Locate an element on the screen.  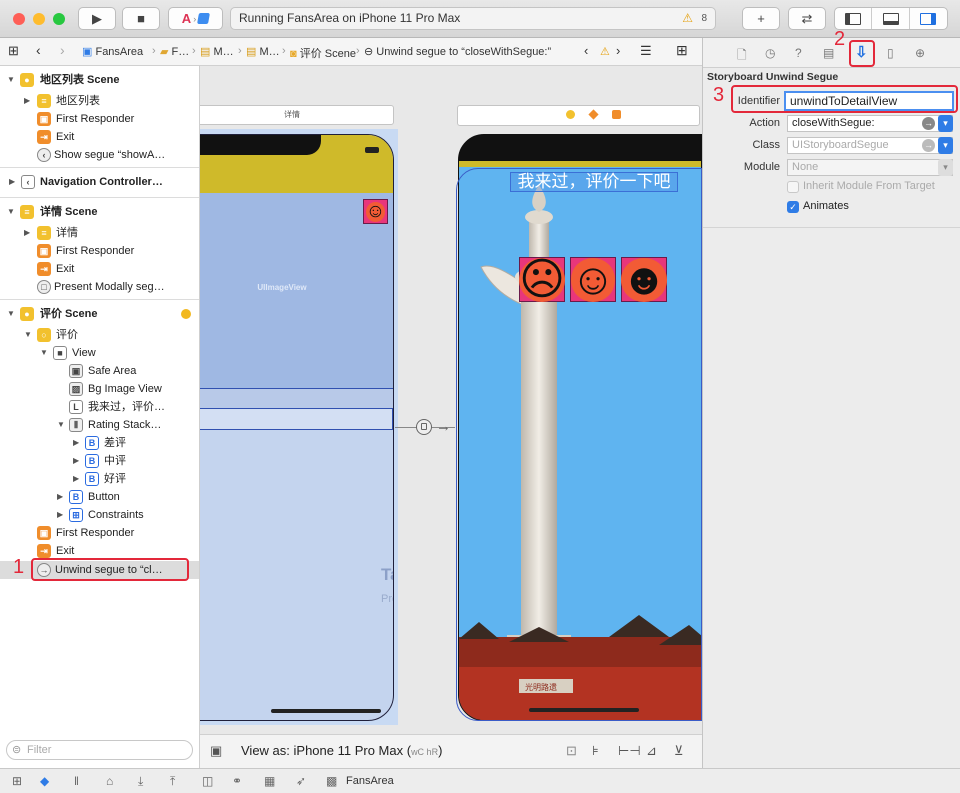
inherit-module-checkbox is located at coordinates (793, 187).